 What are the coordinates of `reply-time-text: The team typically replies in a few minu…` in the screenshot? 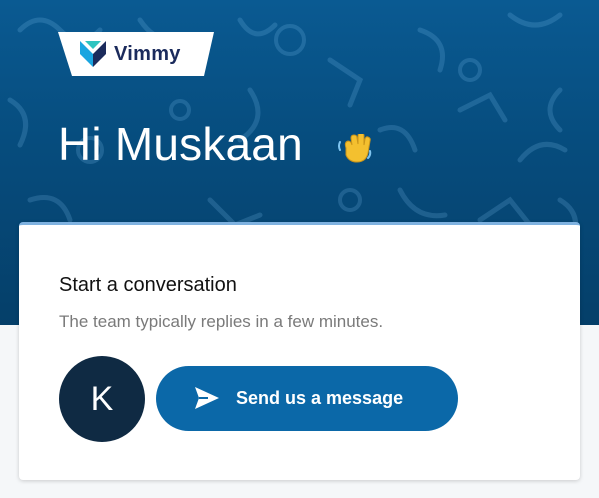 It's located at (221, 321).